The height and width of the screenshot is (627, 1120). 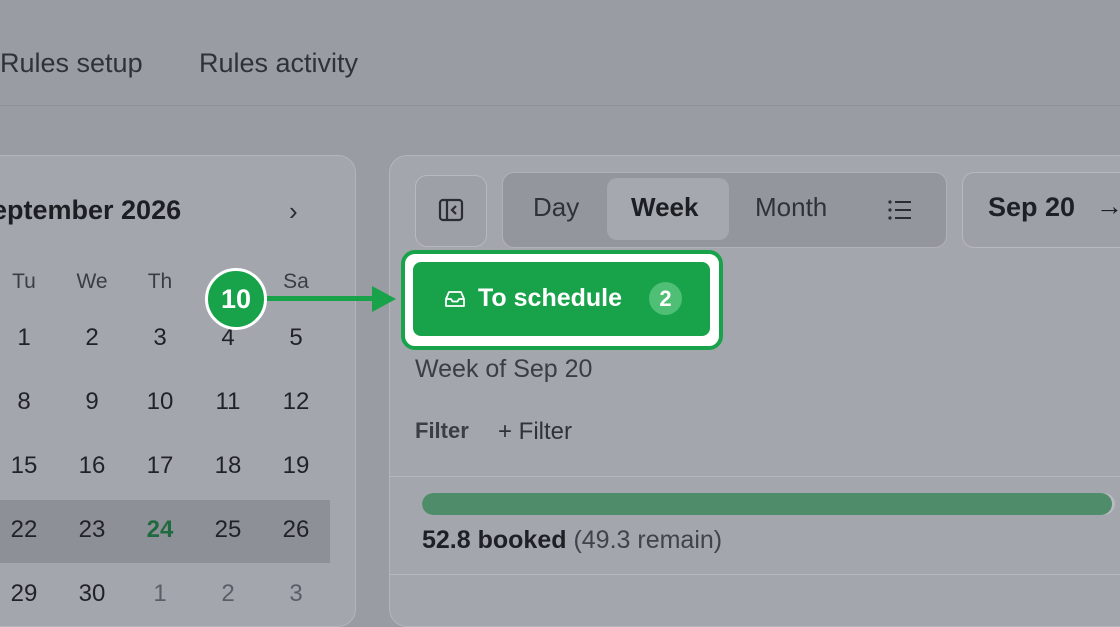 I want to click on add-filter-button: + Filter, so click(x=535, y=432).